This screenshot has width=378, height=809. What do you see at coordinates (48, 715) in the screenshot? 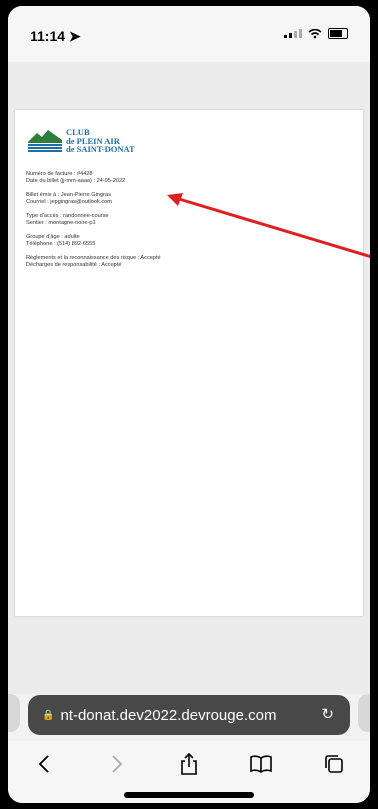
I see `lock-icon: 🔒` at bounding box center [48, 715].